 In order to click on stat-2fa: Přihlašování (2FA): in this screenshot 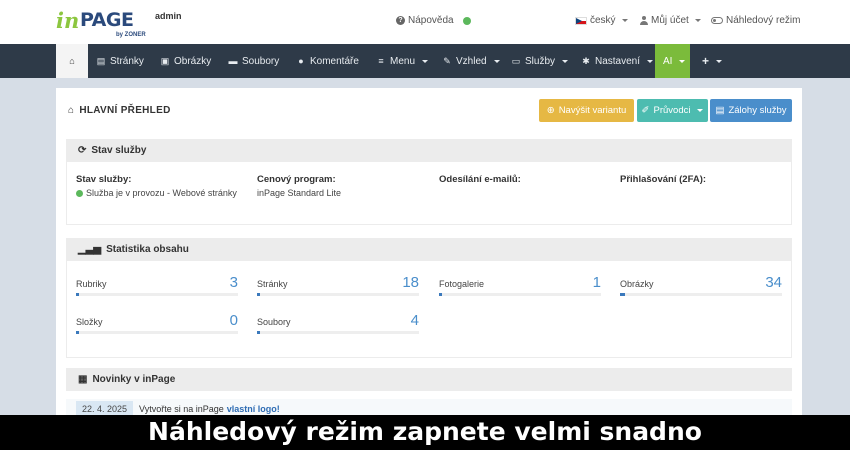, I will do `click(705, 181)`.